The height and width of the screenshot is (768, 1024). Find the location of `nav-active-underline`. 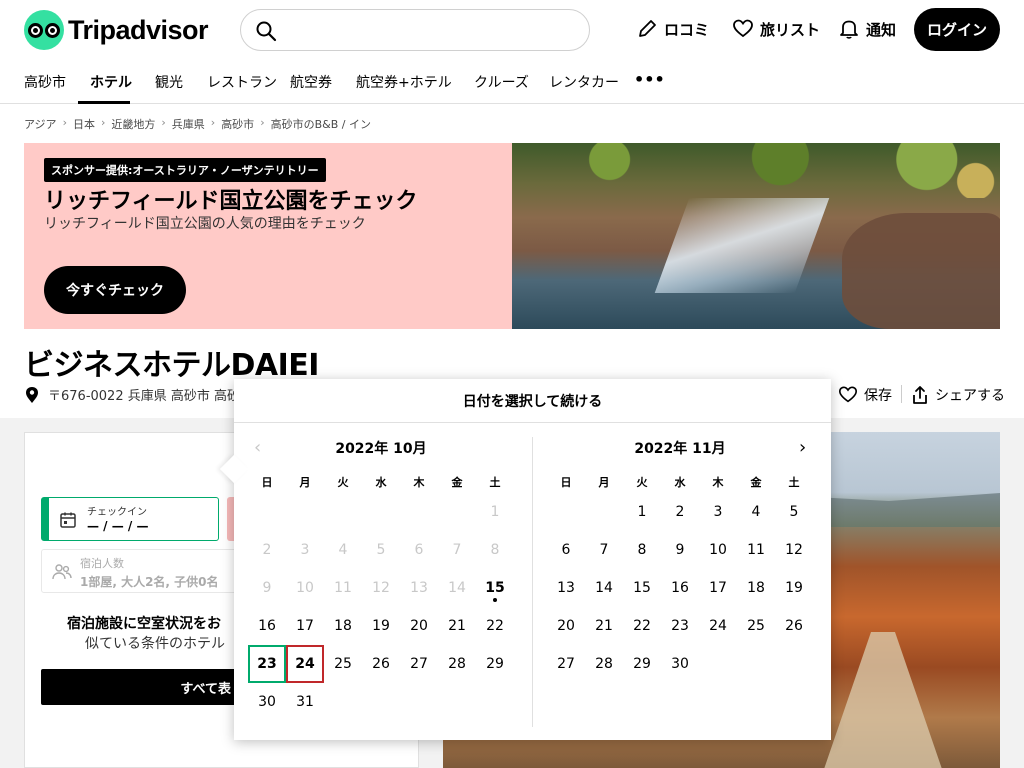

nav-active-underline is located at coordinates (104, 102).